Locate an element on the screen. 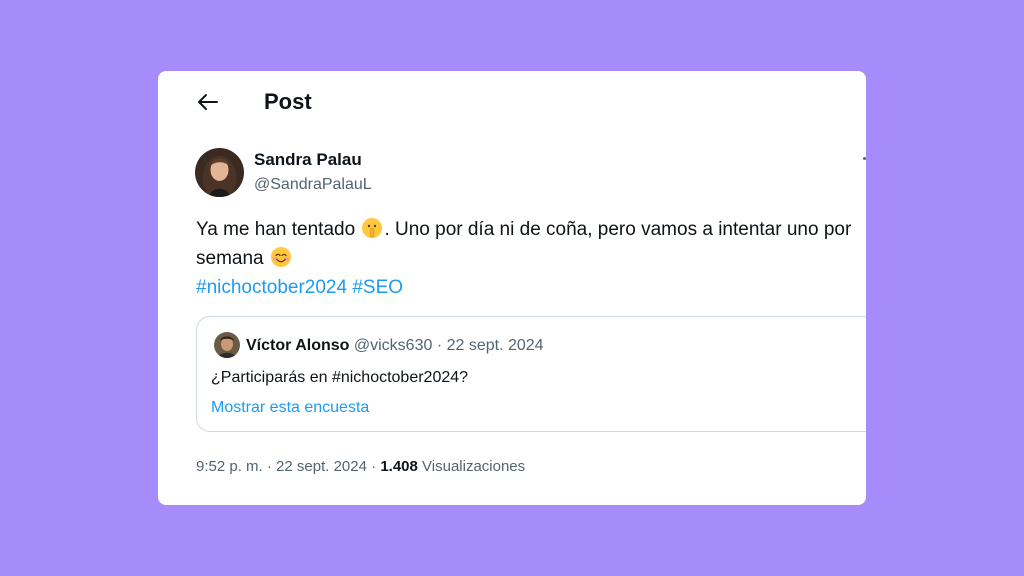 The image size is (1024, 576). post-header: Post is located at coordinates (512, 102).